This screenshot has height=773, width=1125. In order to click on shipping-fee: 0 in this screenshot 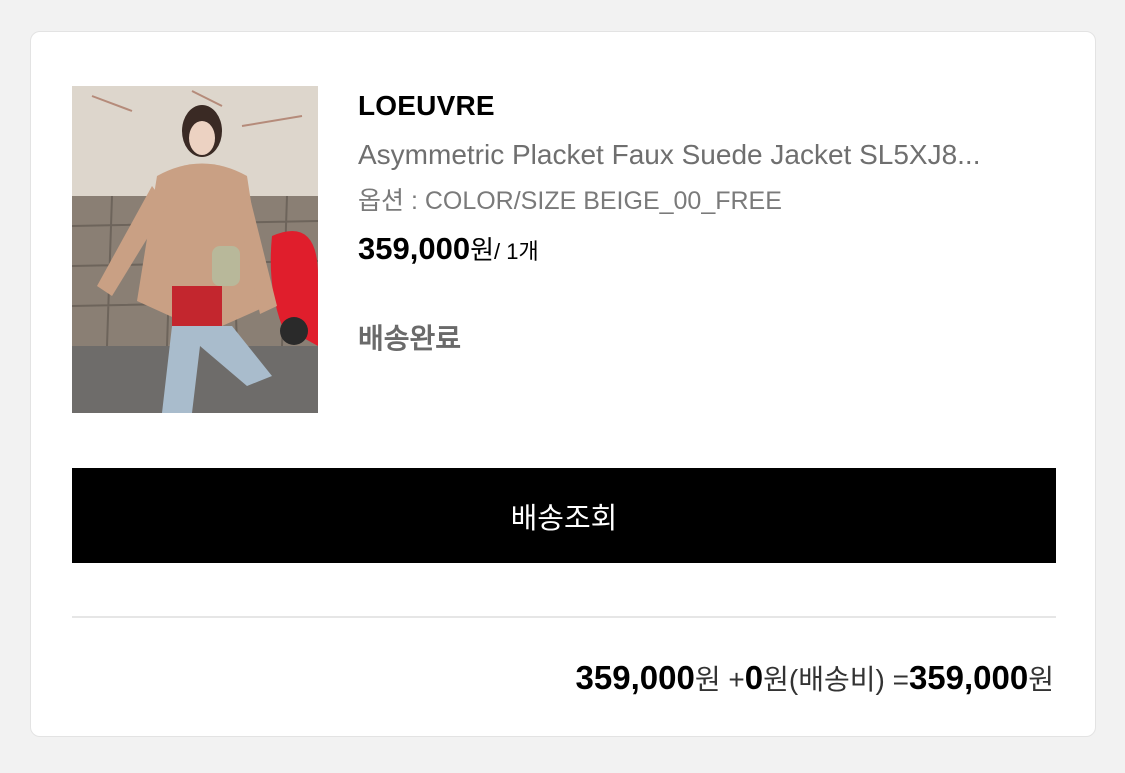, I will do `click(754, 677)`.